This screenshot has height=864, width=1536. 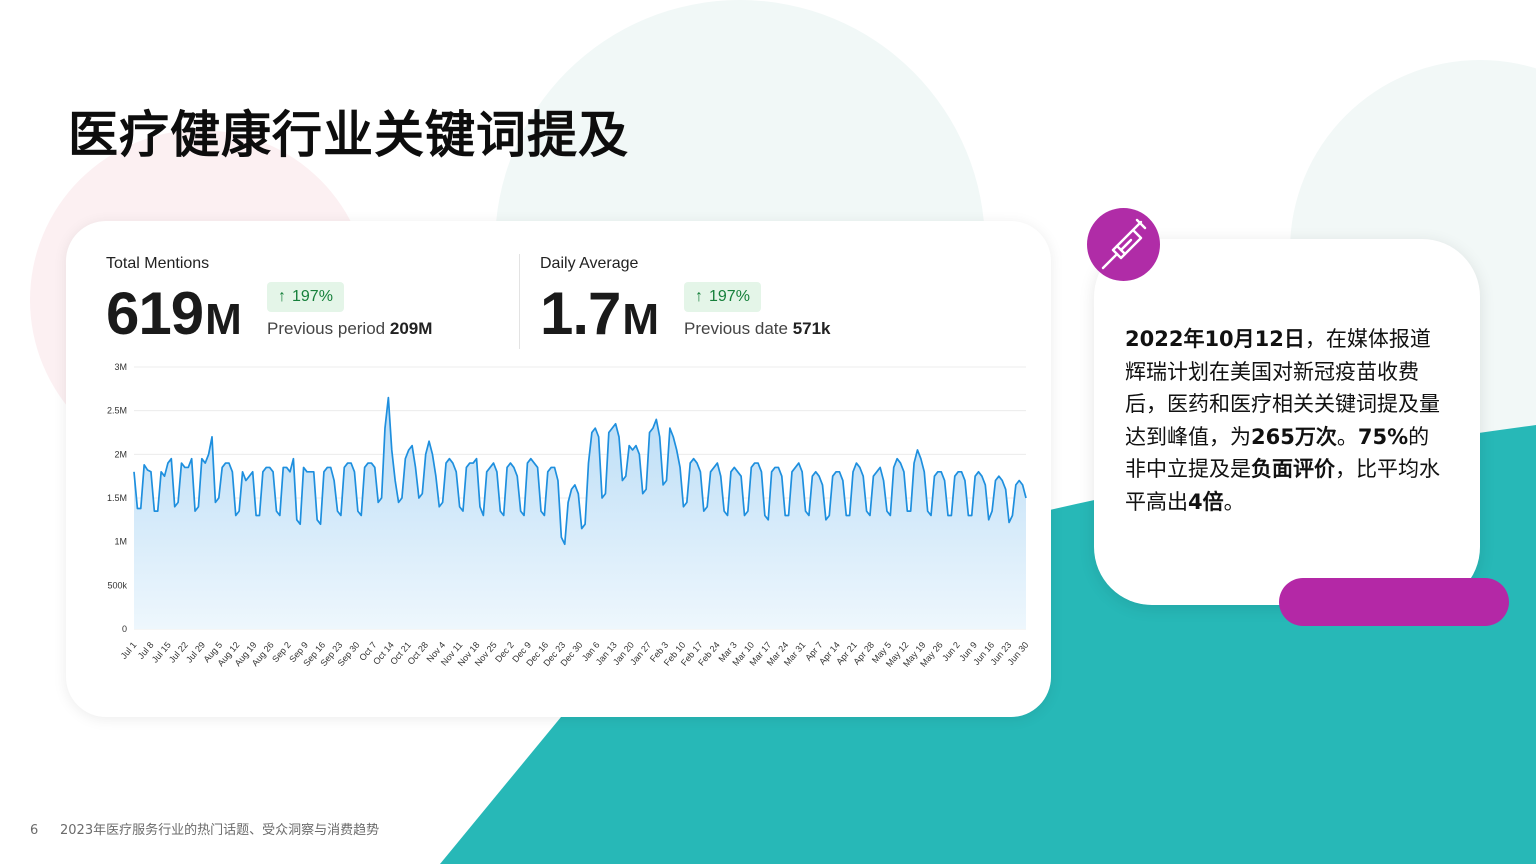 I want to click on syringe-icon, so click(x=1124, y=244).